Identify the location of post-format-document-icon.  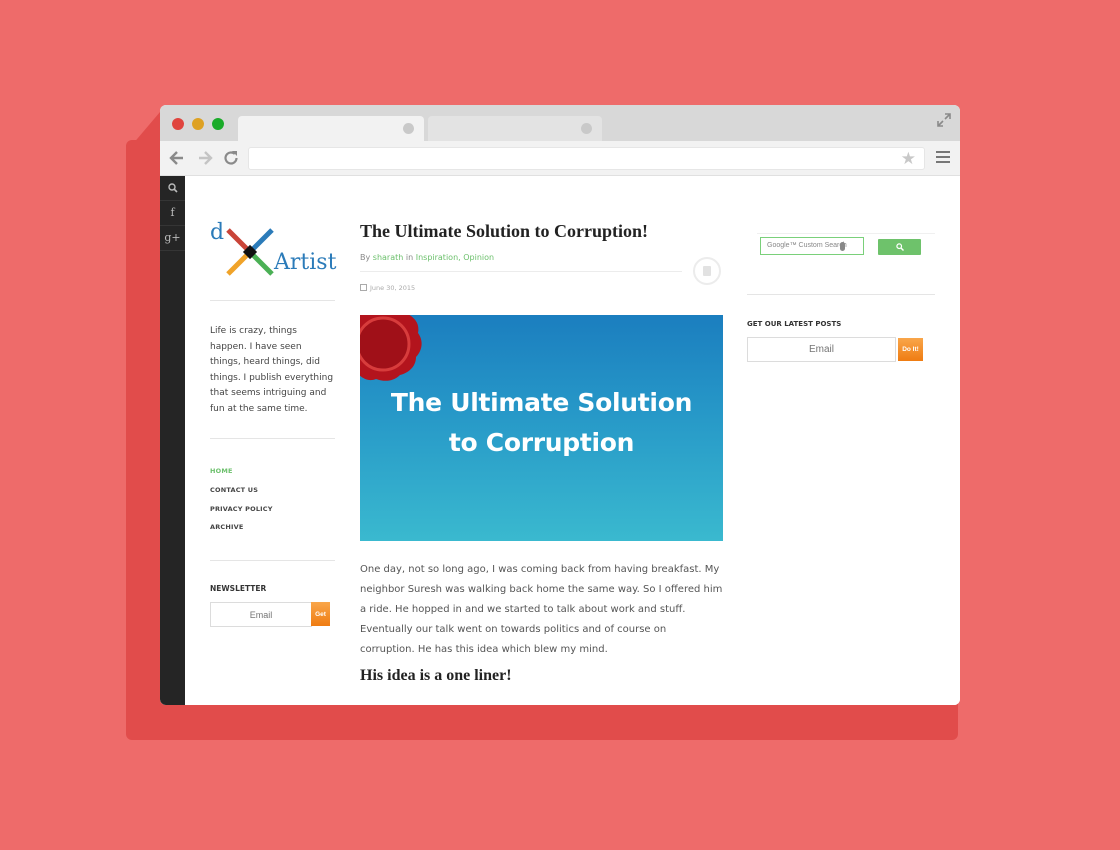
(707, 271).